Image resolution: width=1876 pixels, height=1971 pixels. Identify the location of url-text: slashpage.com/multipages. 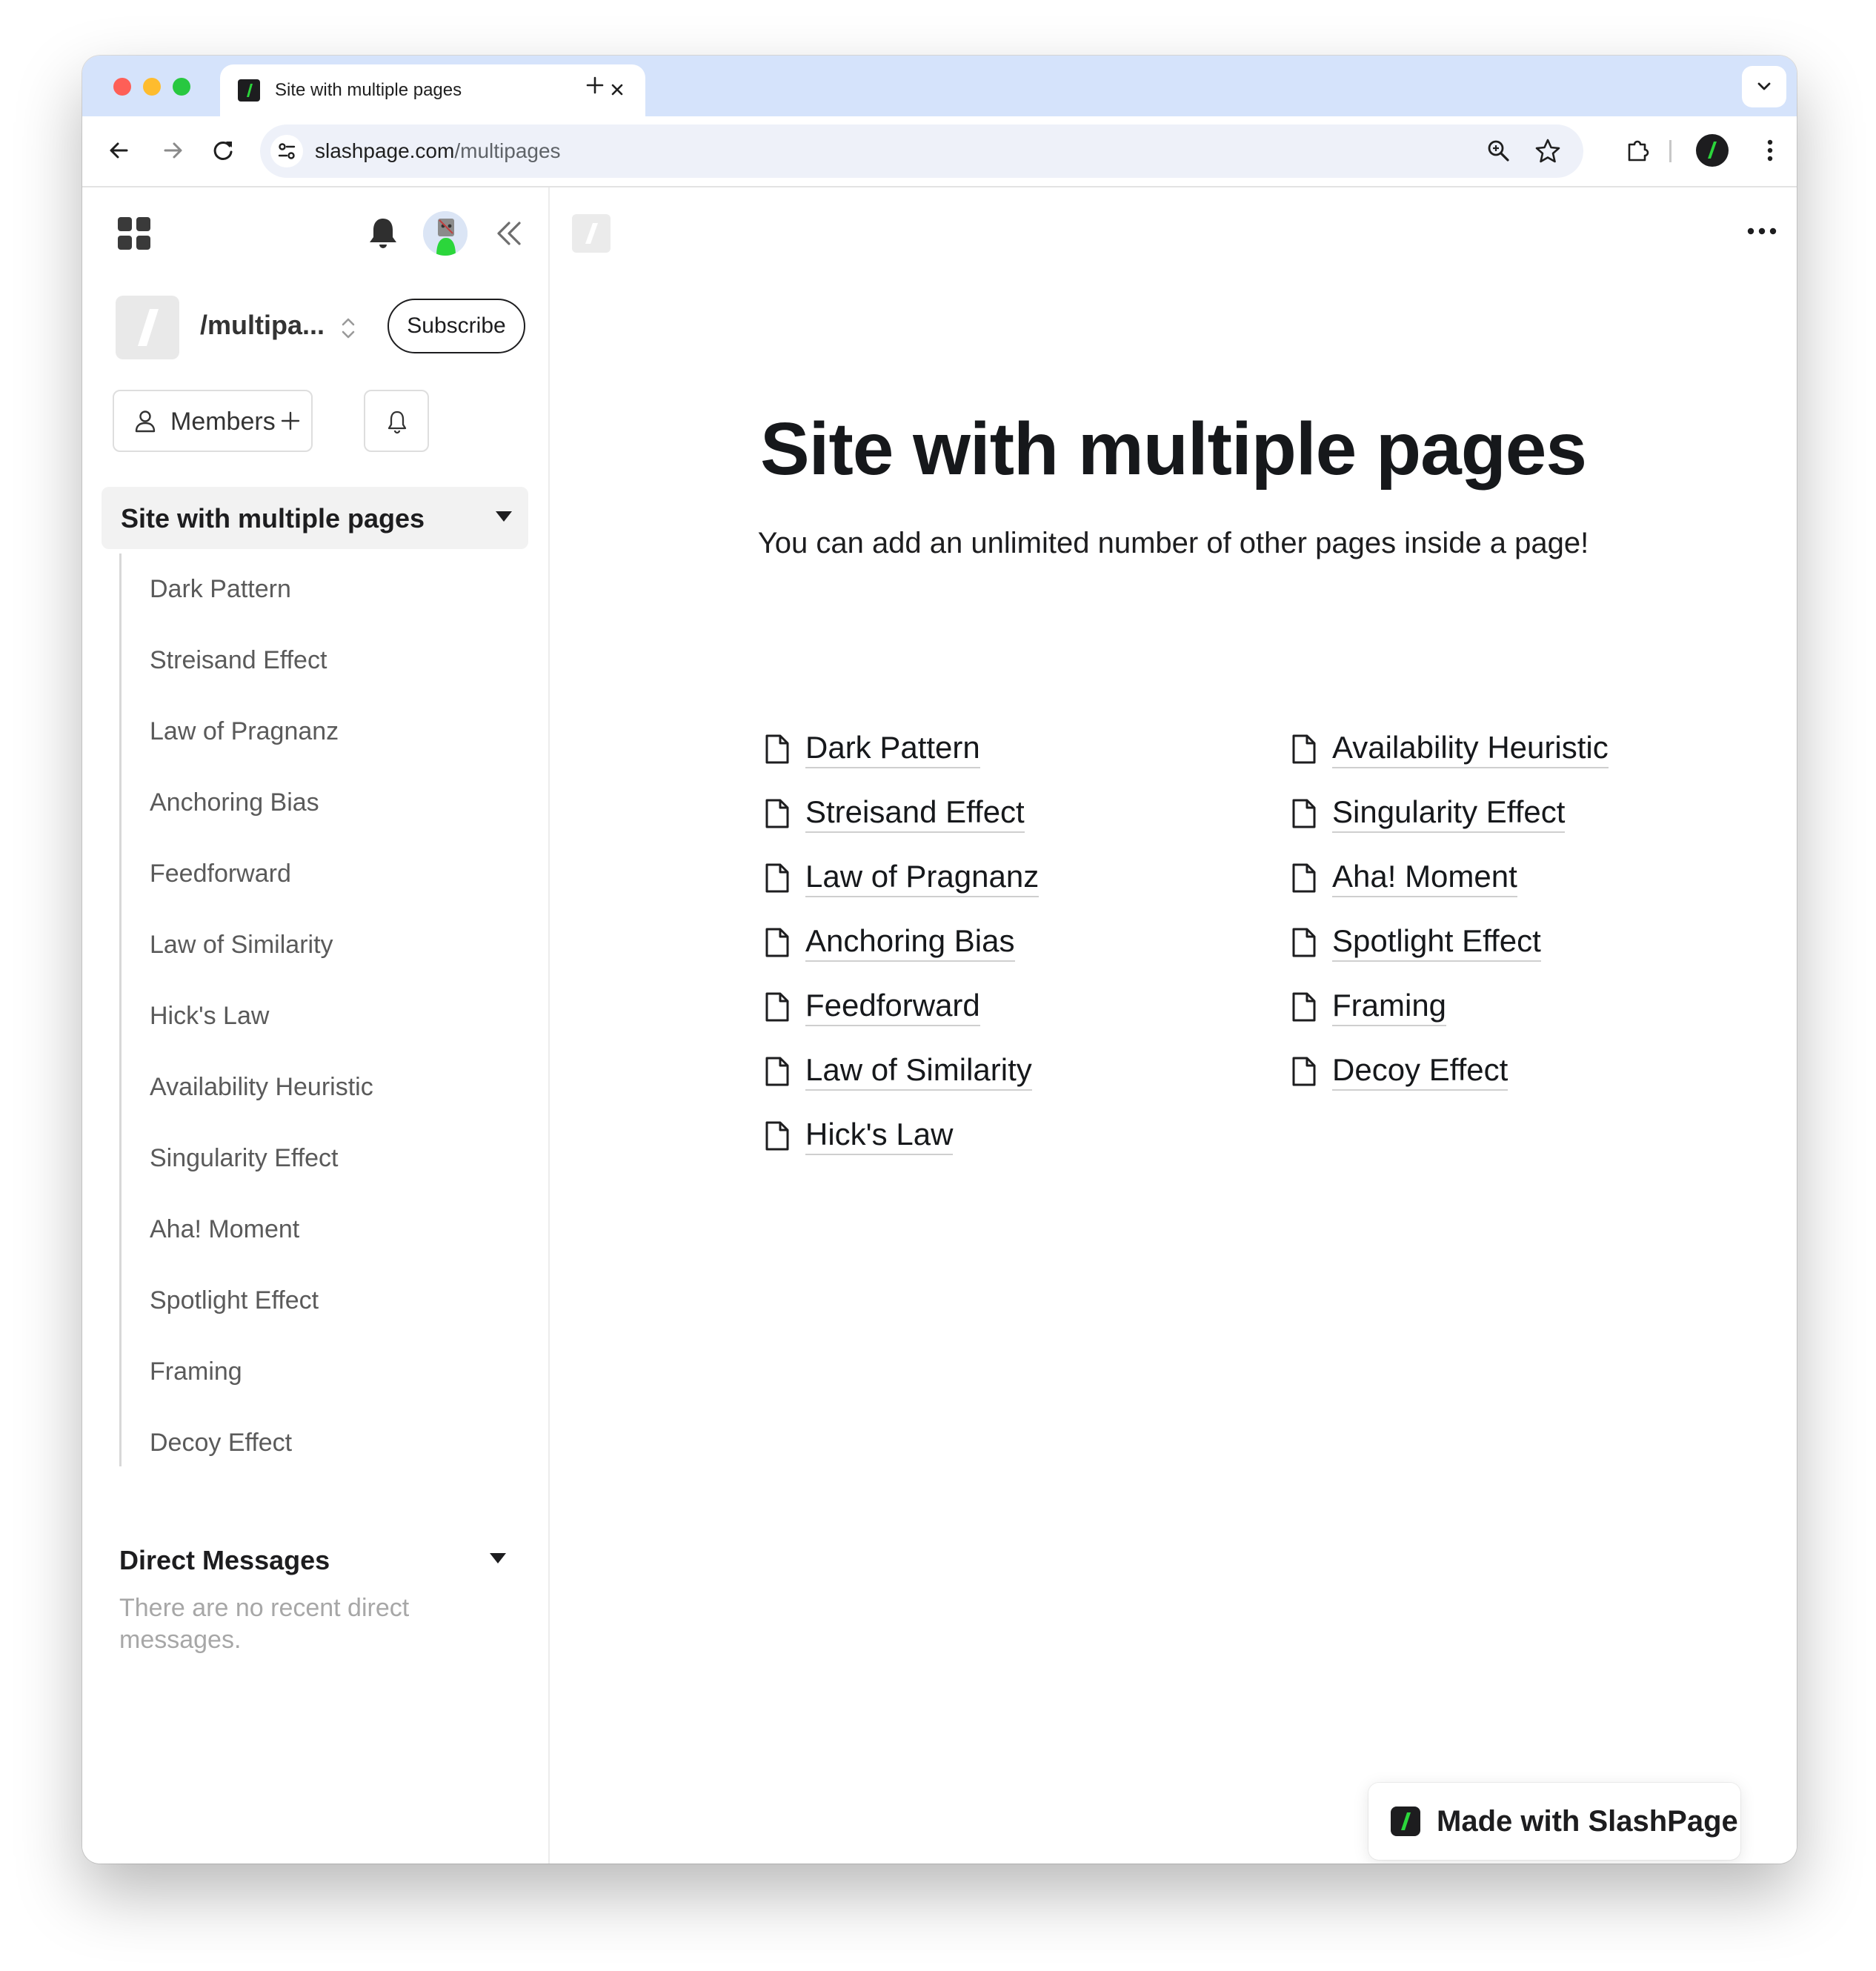
(438, 151).